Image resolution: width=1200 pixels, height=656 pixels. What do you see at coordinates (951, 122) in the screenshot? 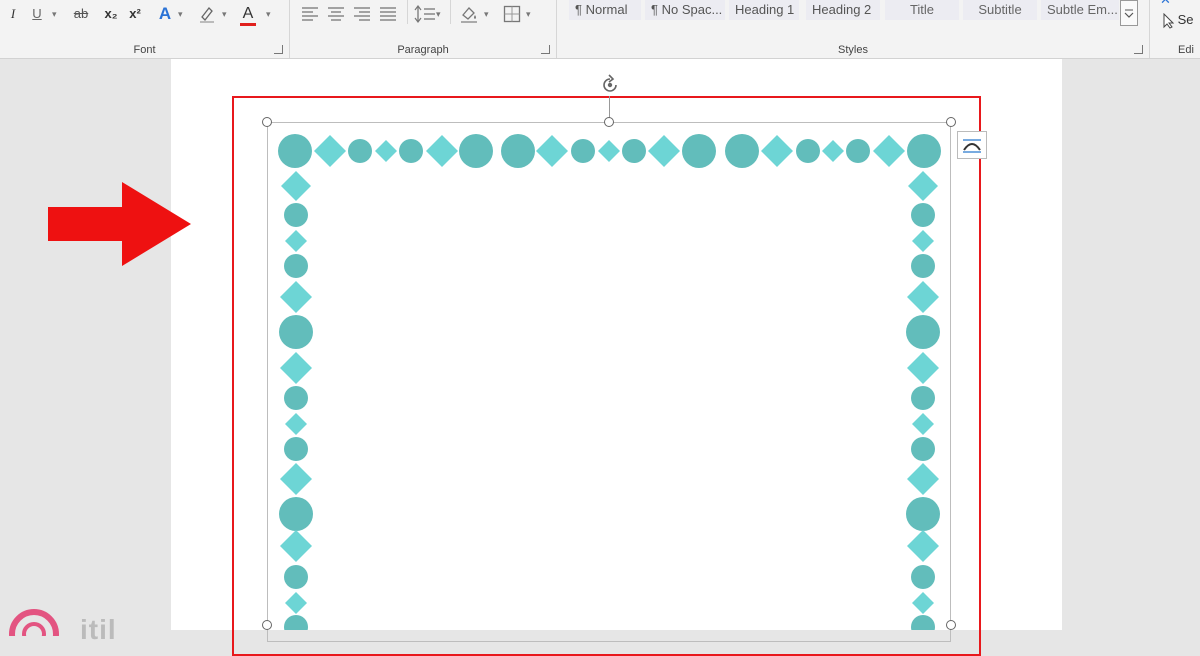
I see `resize-handle-top-right` at bounding box center [951, 122].